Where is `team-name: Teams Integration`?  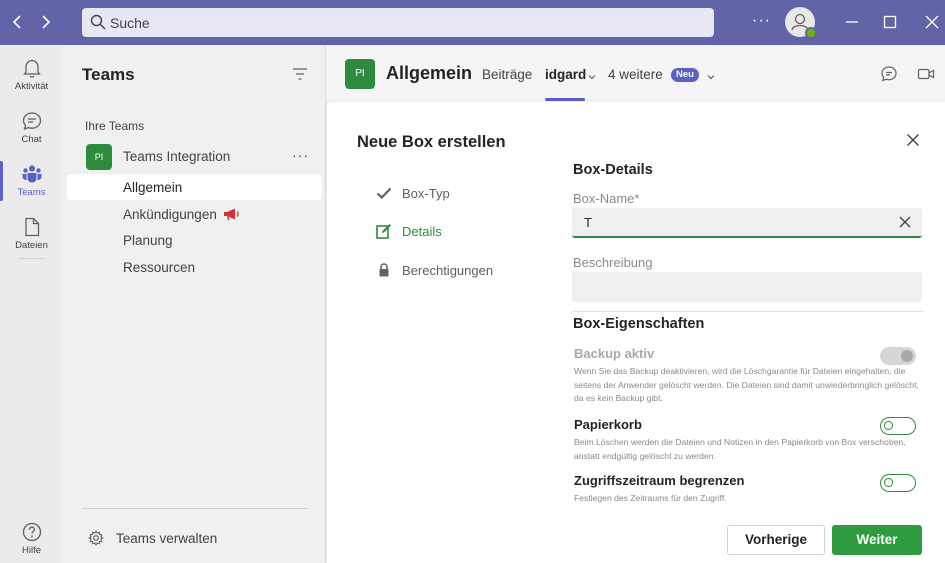
team-name: Teams Integration is located at coordinates (176, 156).